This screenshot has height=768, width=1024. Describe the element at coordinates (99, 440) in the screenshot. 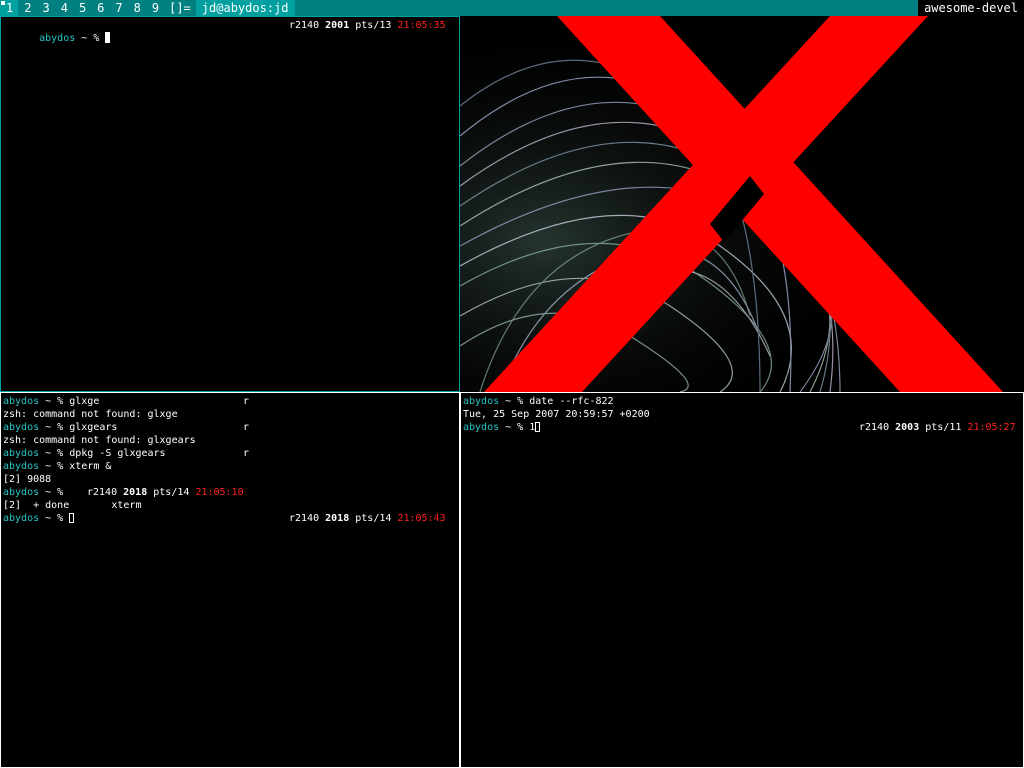

I see `output-line: zsh: command not found: glxgears` at that location.